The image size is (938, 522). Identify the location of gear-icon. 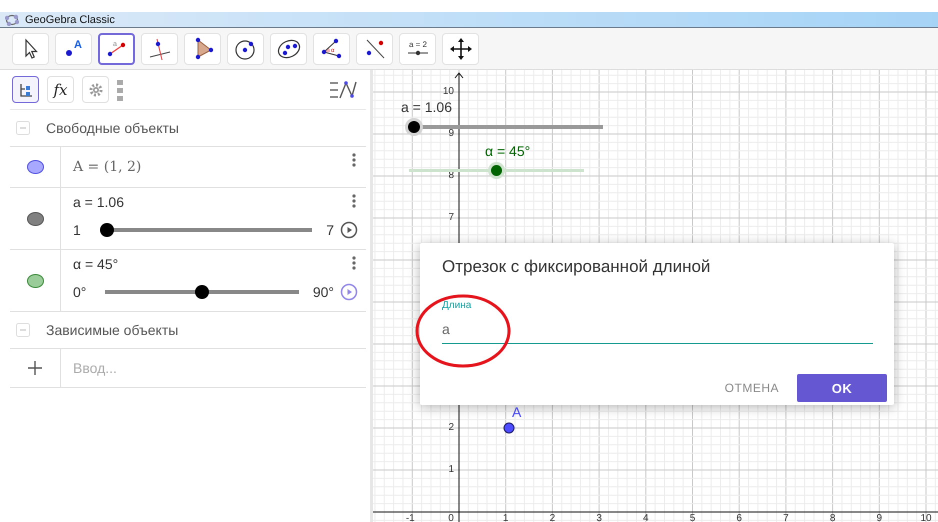
(96, 90).